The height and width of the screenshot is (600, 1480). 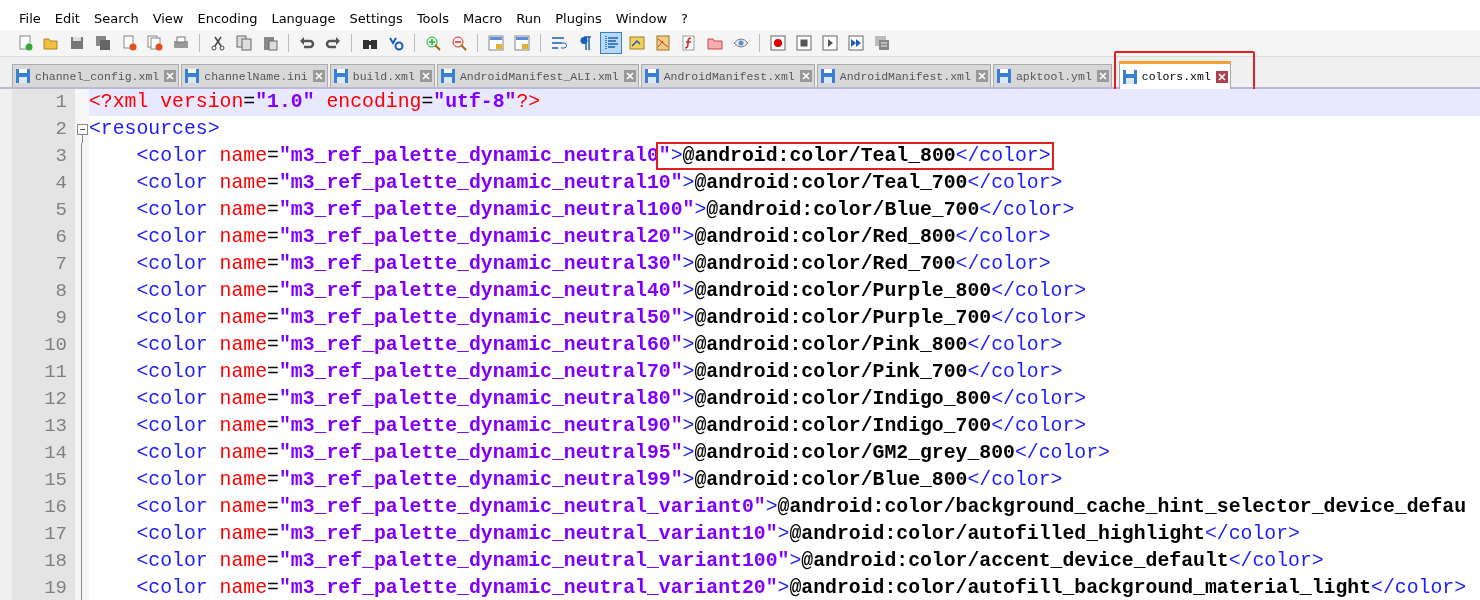 What do you see at coordinates (611, 43) in the screenshot?
I see `indent-guide-icon` at bounding box center [611, 43].